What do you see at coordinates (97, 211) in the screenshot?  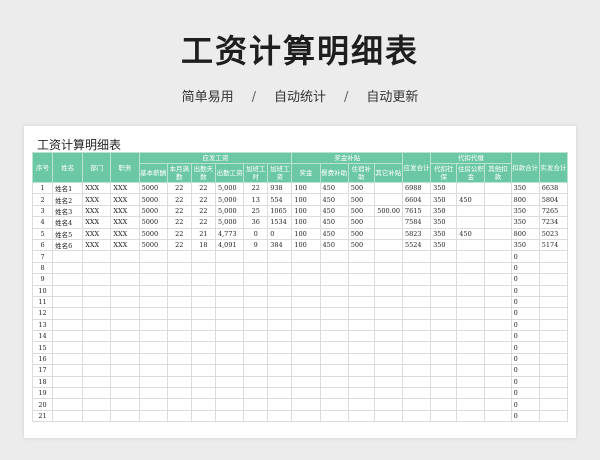 I see `cell-dept: XXX` at bounding box center [97, 211].